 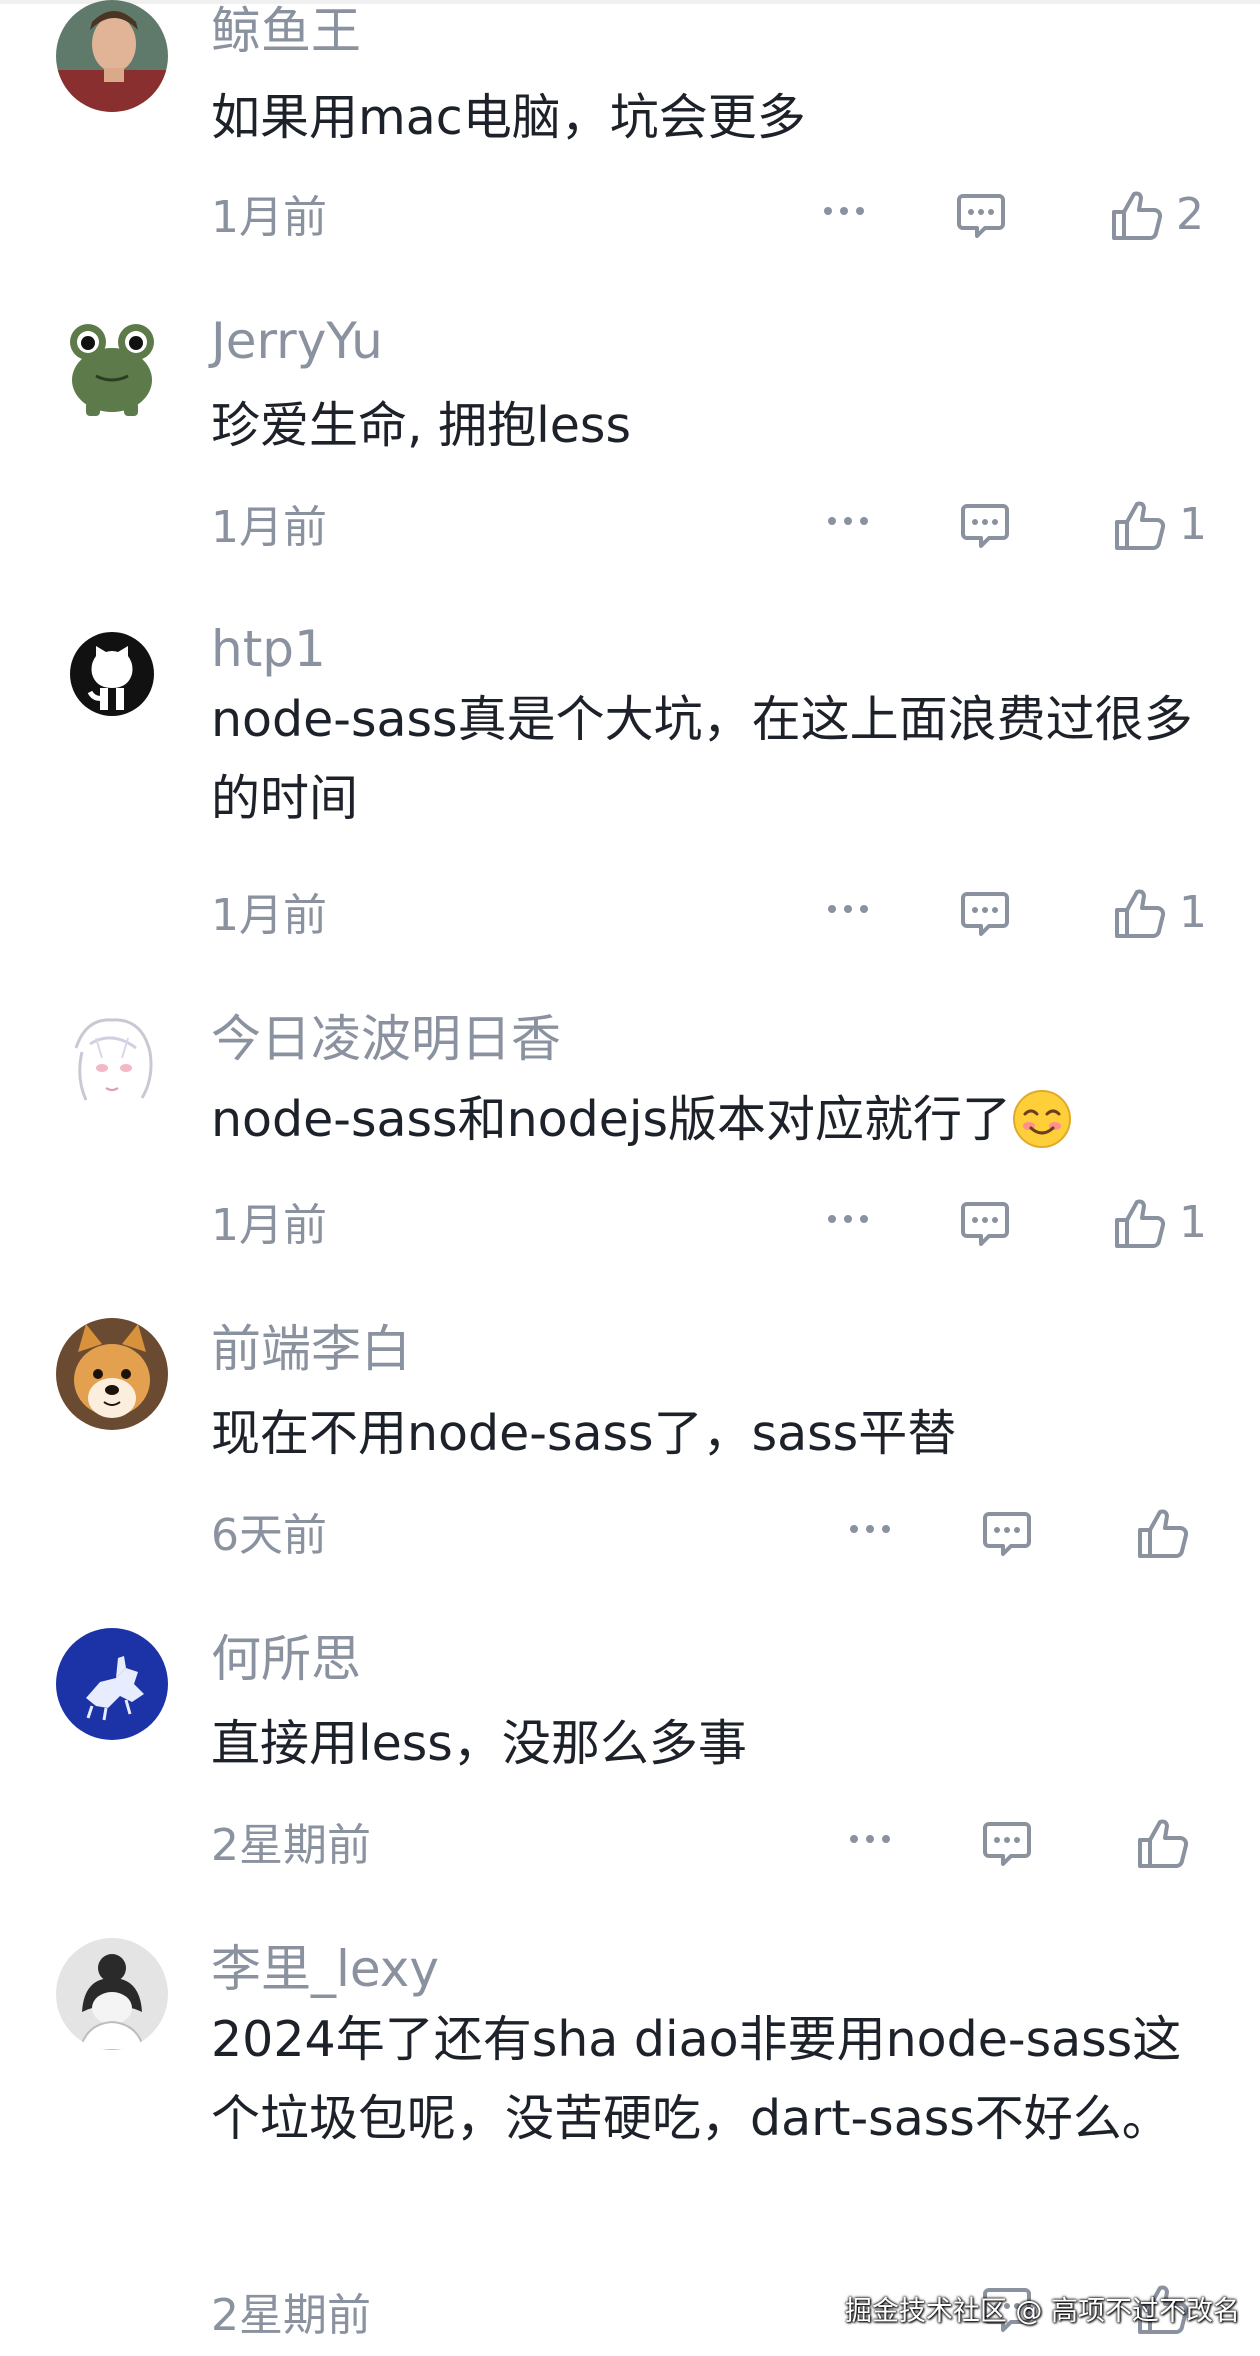 What do you see at coordinates (297, 341) in the screenshot?
I see `username: JerryYu` at bounding box center [297, 341].